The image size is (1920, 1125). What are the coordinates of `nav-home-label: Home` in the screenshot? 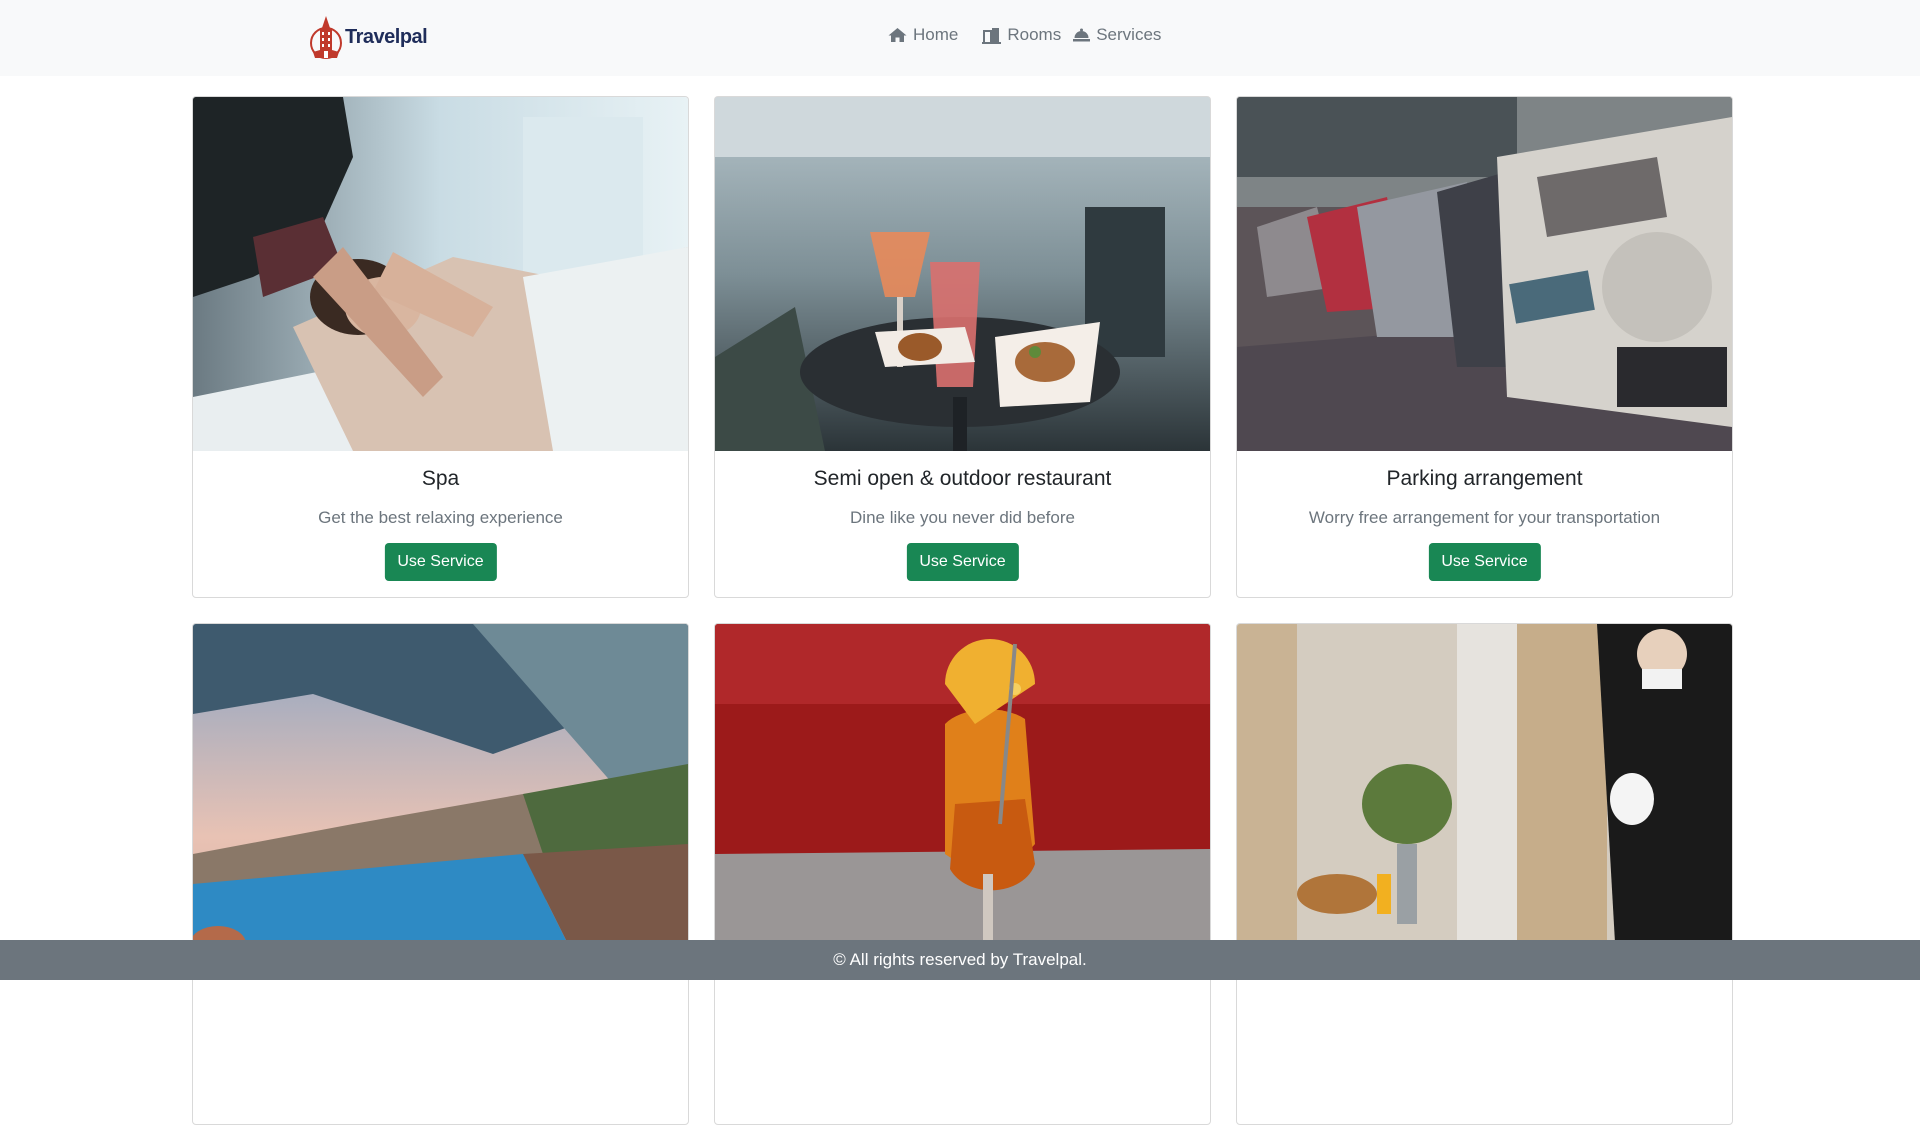 It's located at (936, 34).